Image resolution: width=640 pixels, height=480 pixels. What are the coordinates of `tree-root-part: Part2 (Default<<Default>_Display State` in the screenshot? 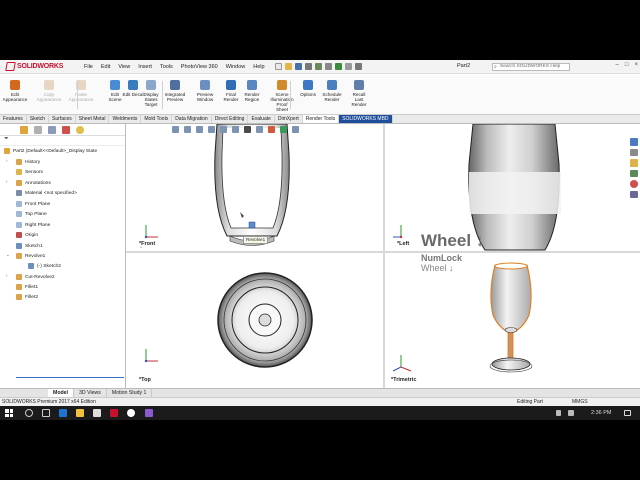 It's located at (50, 151).